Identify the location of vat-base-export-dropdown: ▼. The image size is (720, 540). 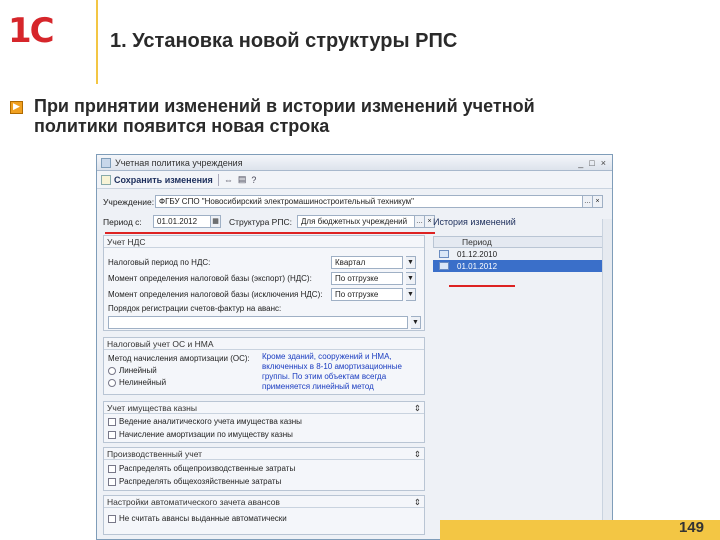
(411, 278).